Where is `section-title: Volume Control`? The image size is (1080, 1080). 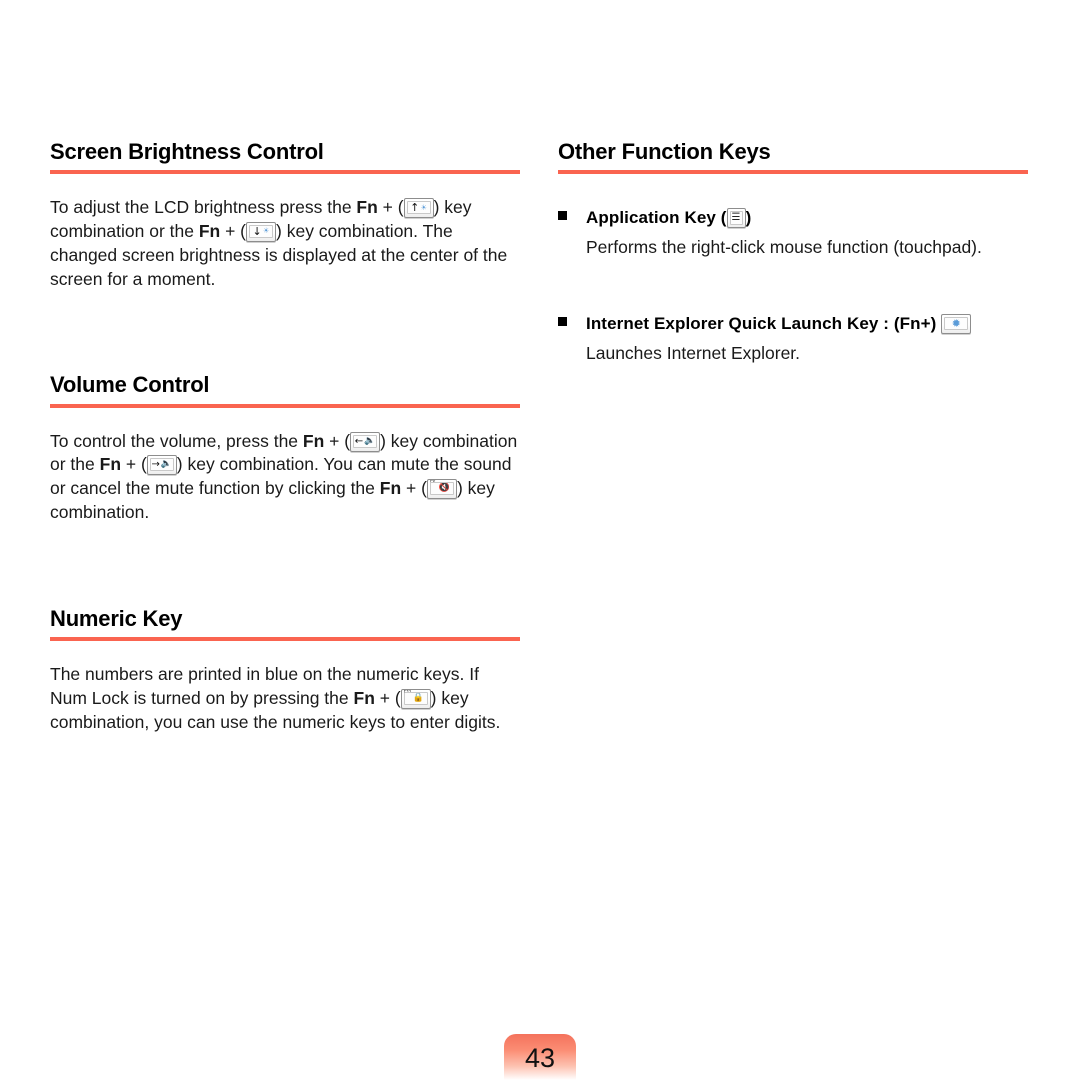 section-title: Volume Control is located at coordinates (130, 385).